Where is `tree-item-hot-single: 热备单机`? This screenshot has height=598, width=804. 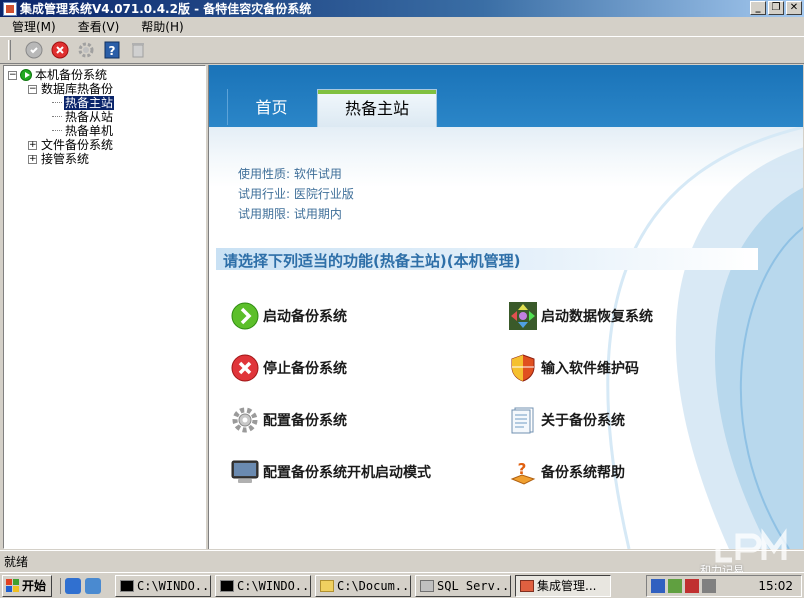
tree-item-hot-single: 热备单机 is located at coordinates (106, 131).